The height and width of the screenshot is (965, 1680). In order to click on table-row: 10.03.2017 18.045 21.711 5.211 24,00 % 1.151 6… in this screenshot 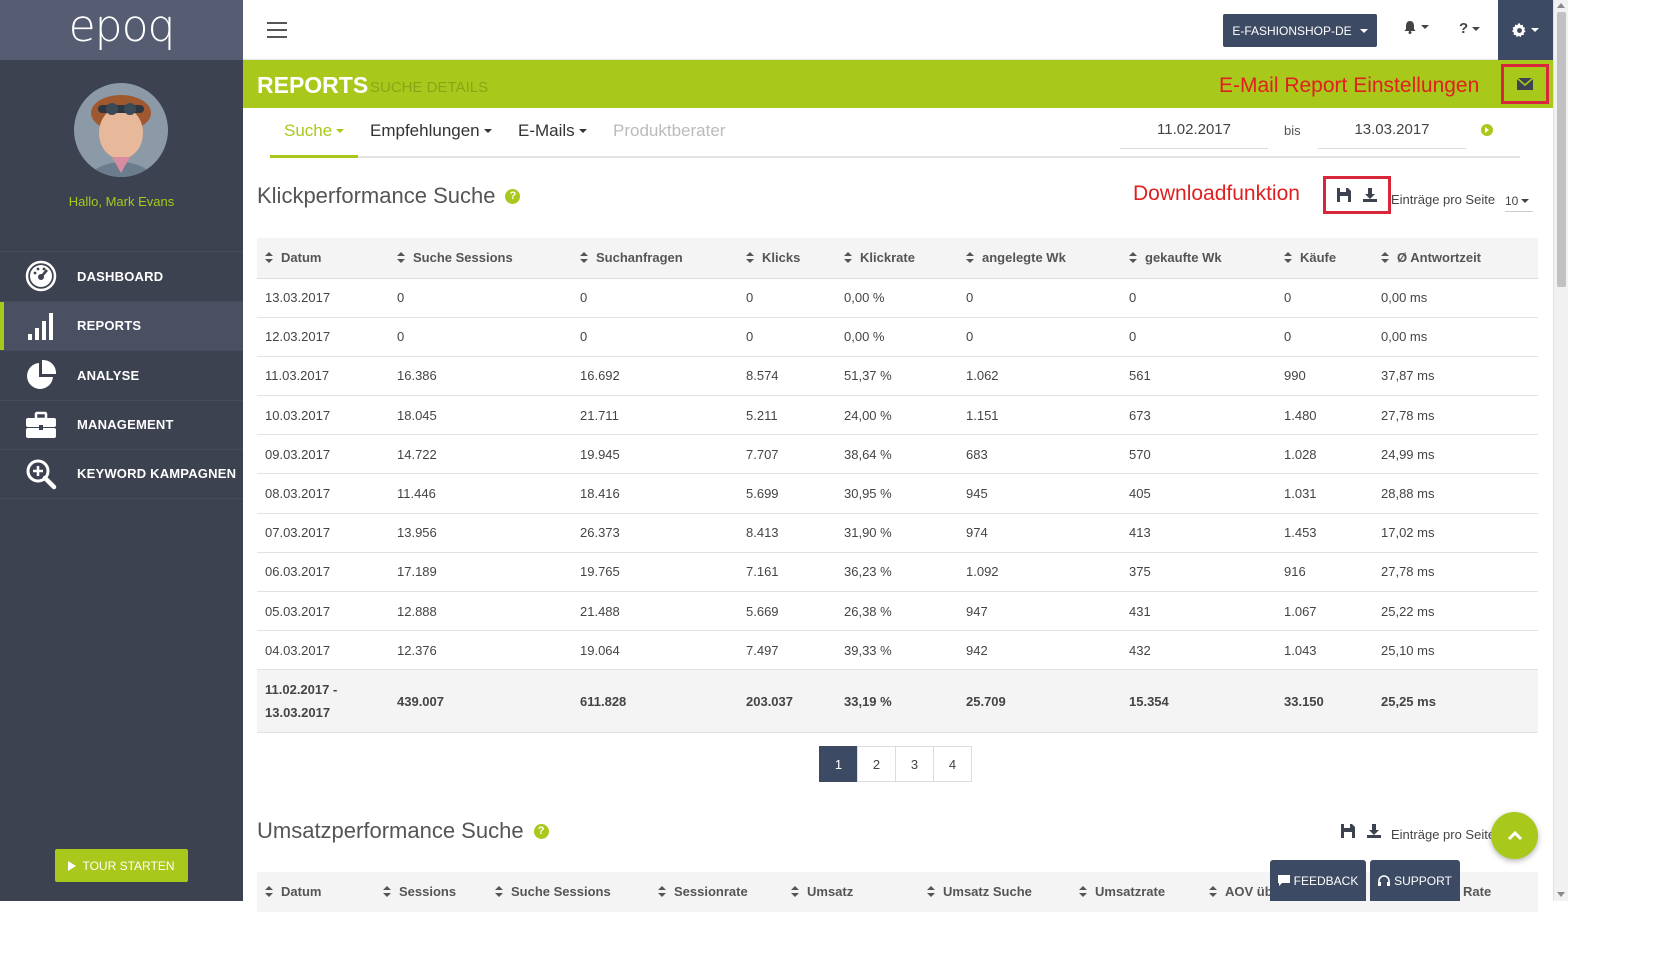, I will do `click(897, 415)`.